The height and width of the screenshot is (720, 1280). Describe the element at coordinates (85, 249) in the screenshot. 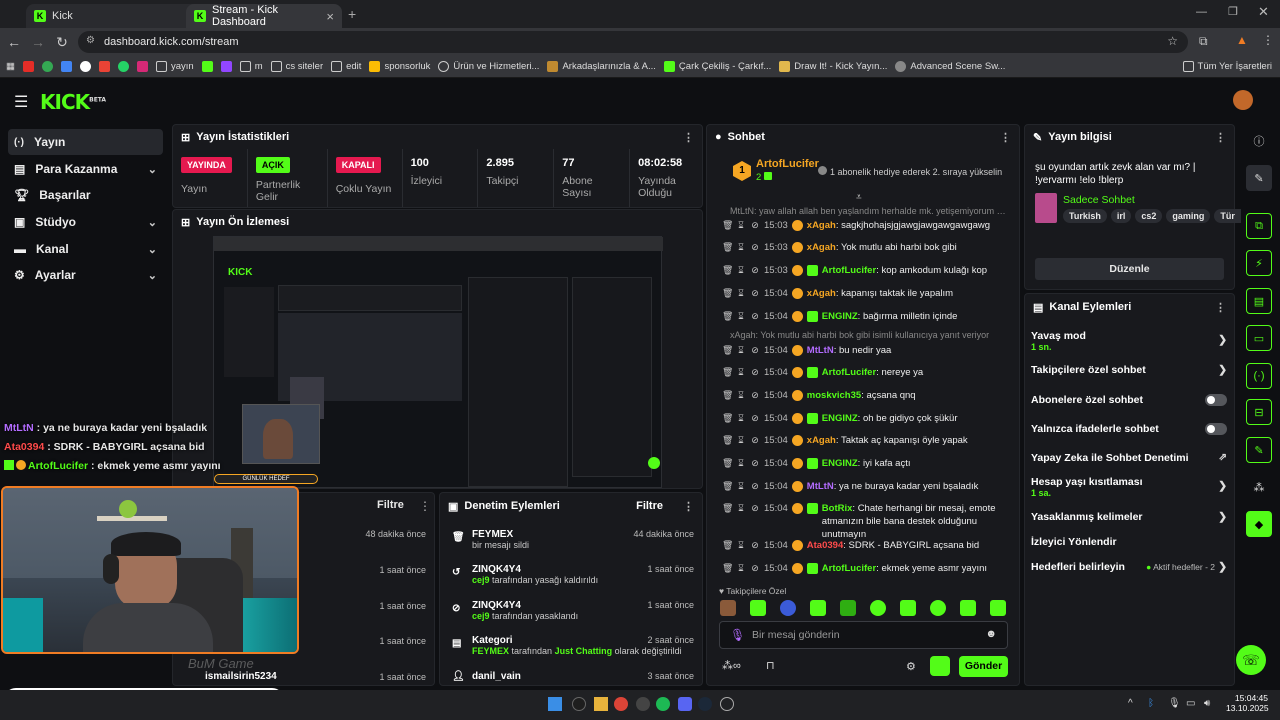

I see `sidebar-item-kanal: ▬ Kanal ⌄` at that location.